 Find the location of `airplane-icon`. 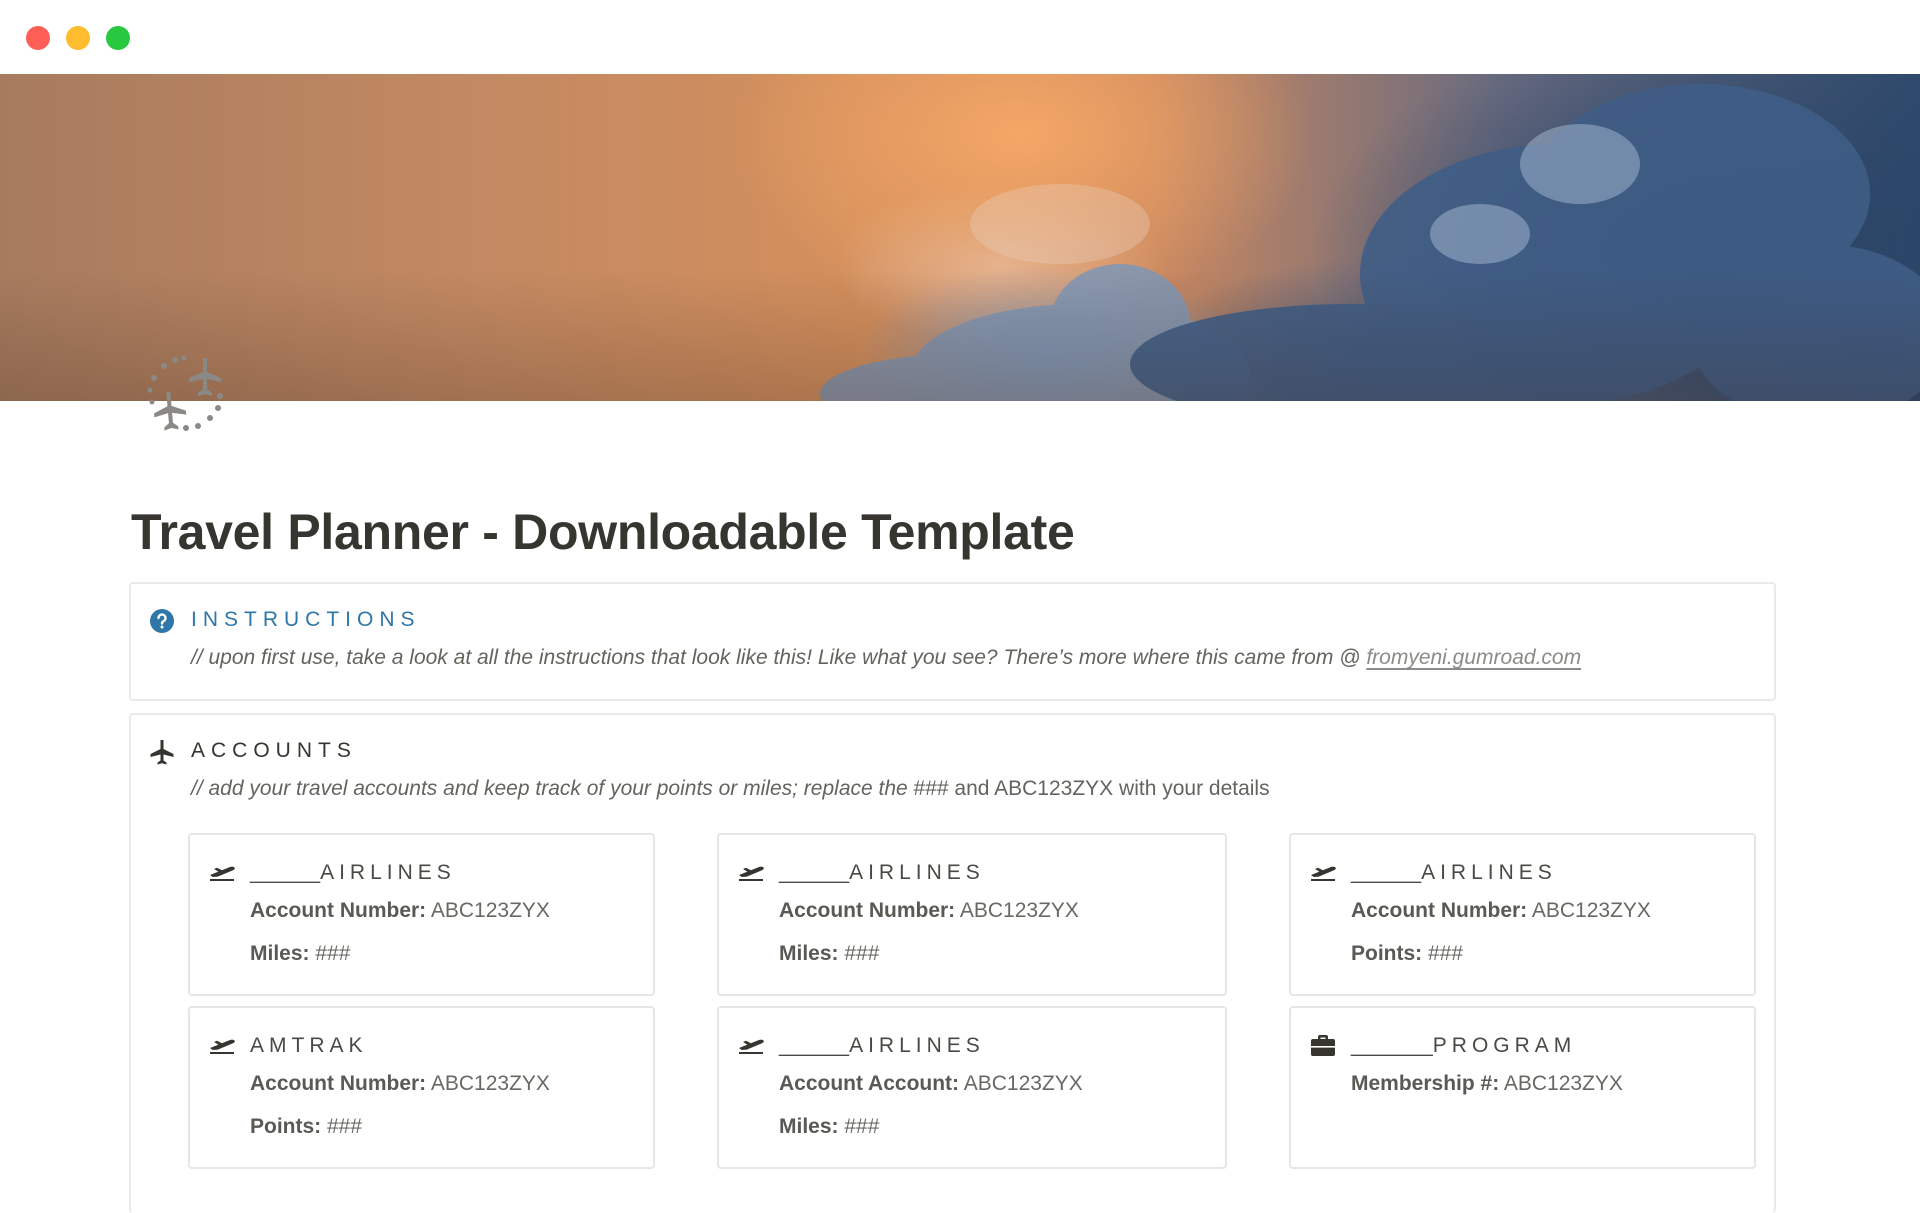

airplane-icon is located at coordinates (162, 752).